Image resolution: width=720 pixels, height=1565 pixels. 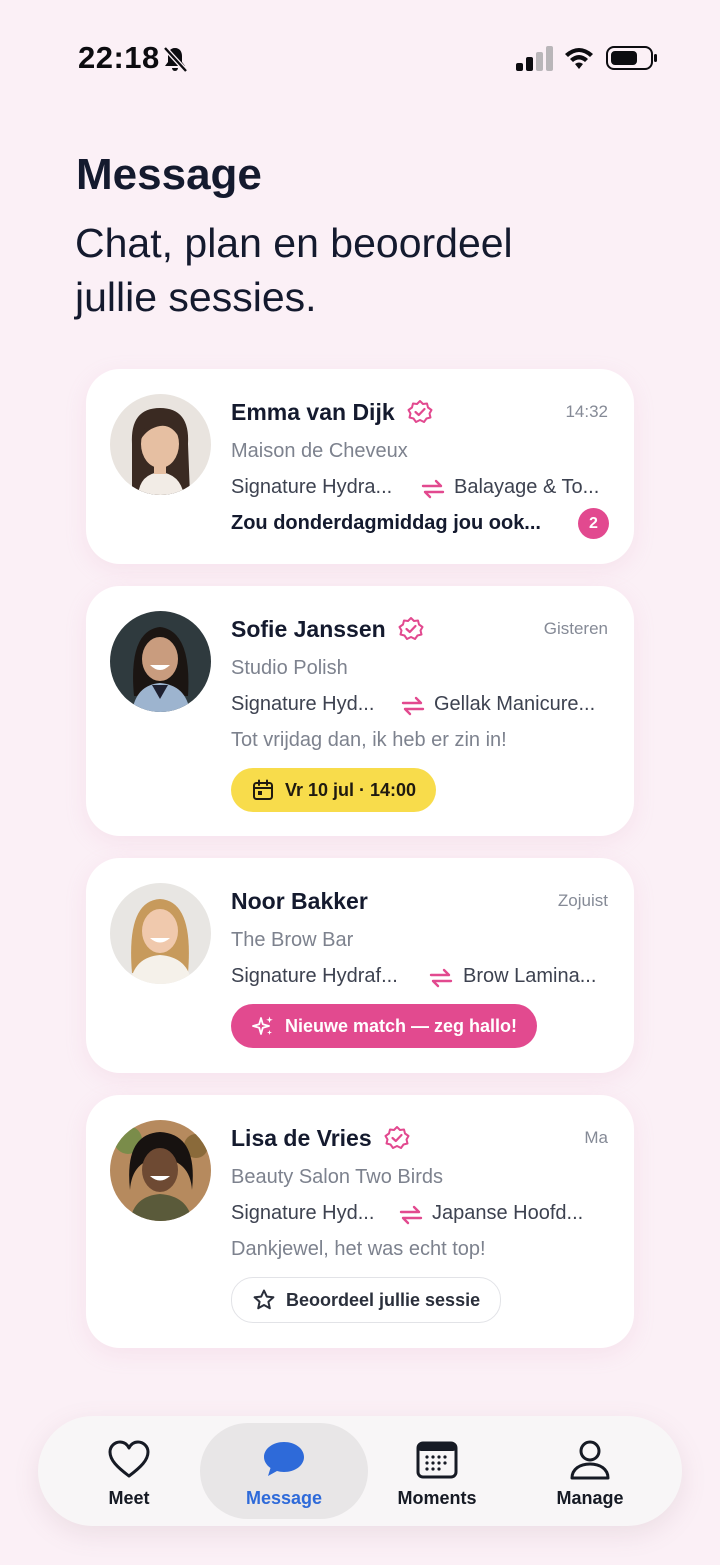 I want to click on salon-name: The Brow Bar, so click(x=292, y=940).